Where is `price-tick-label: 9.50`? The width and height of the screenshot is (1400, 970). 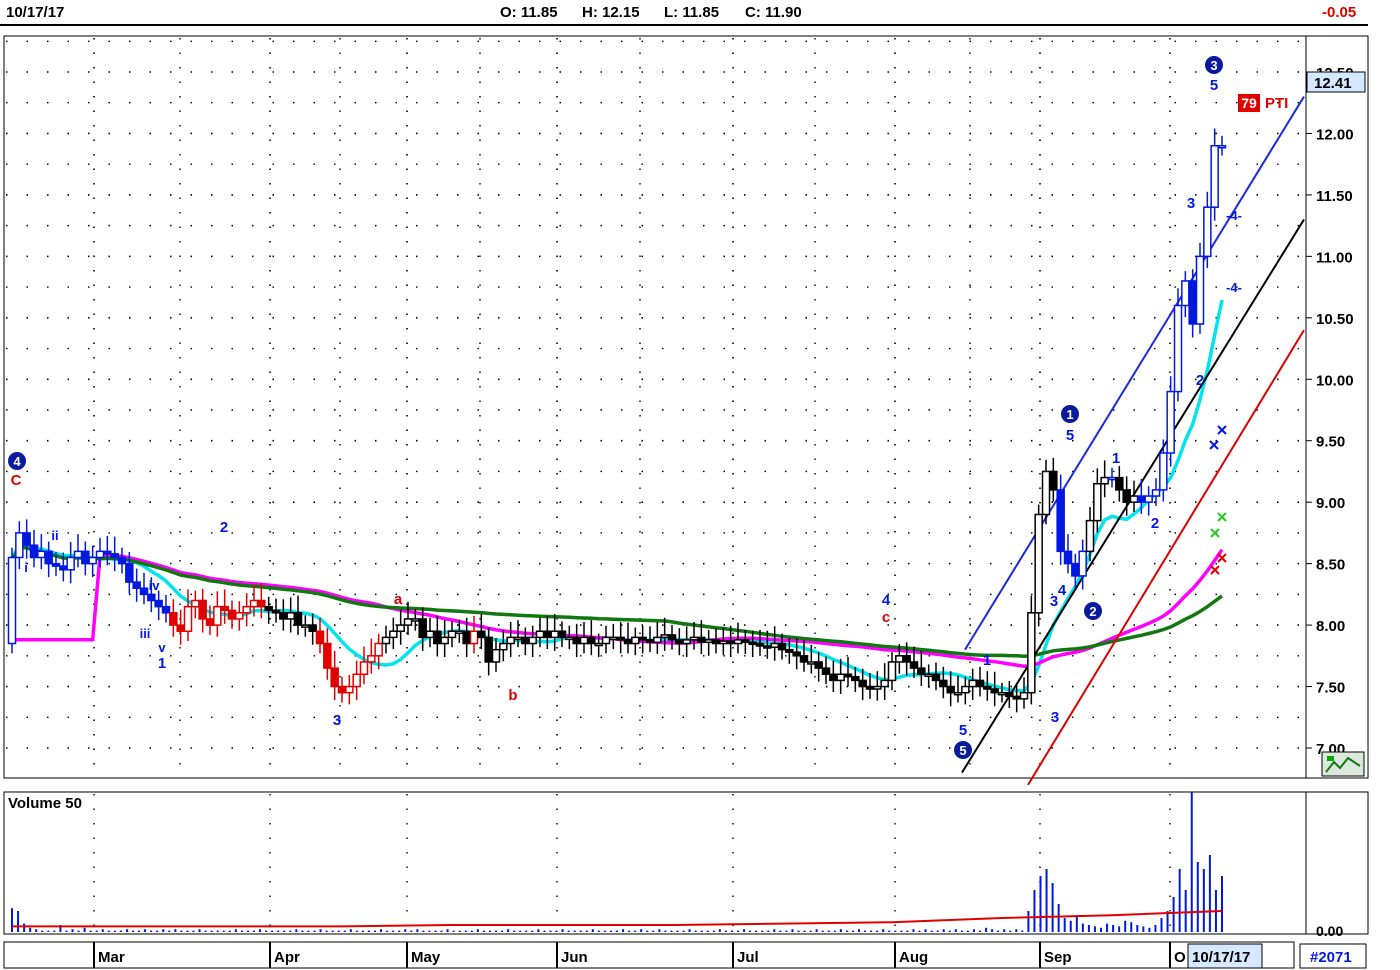 price-tick-label: 9.50 is located at coordinates (1330, 442).